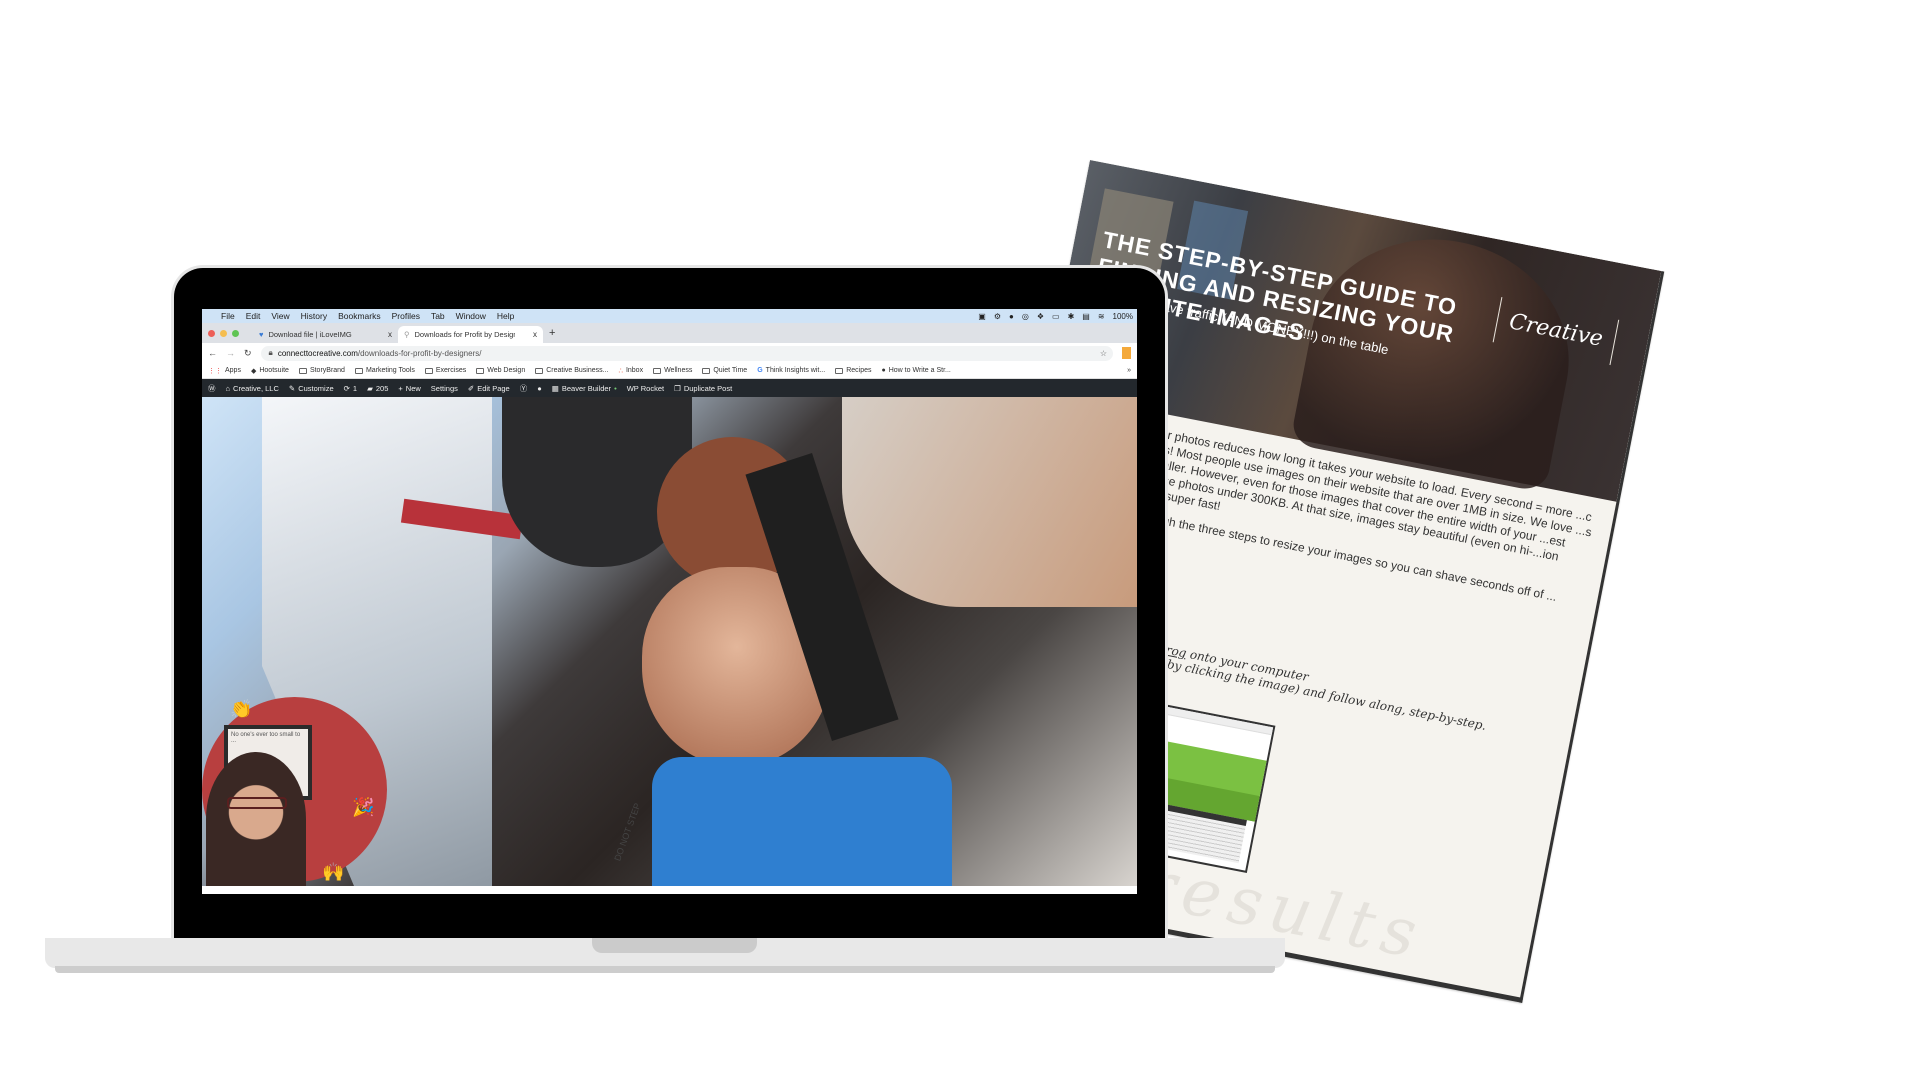  I want to click on airplay-icon: ▭, so click(1056, 316).